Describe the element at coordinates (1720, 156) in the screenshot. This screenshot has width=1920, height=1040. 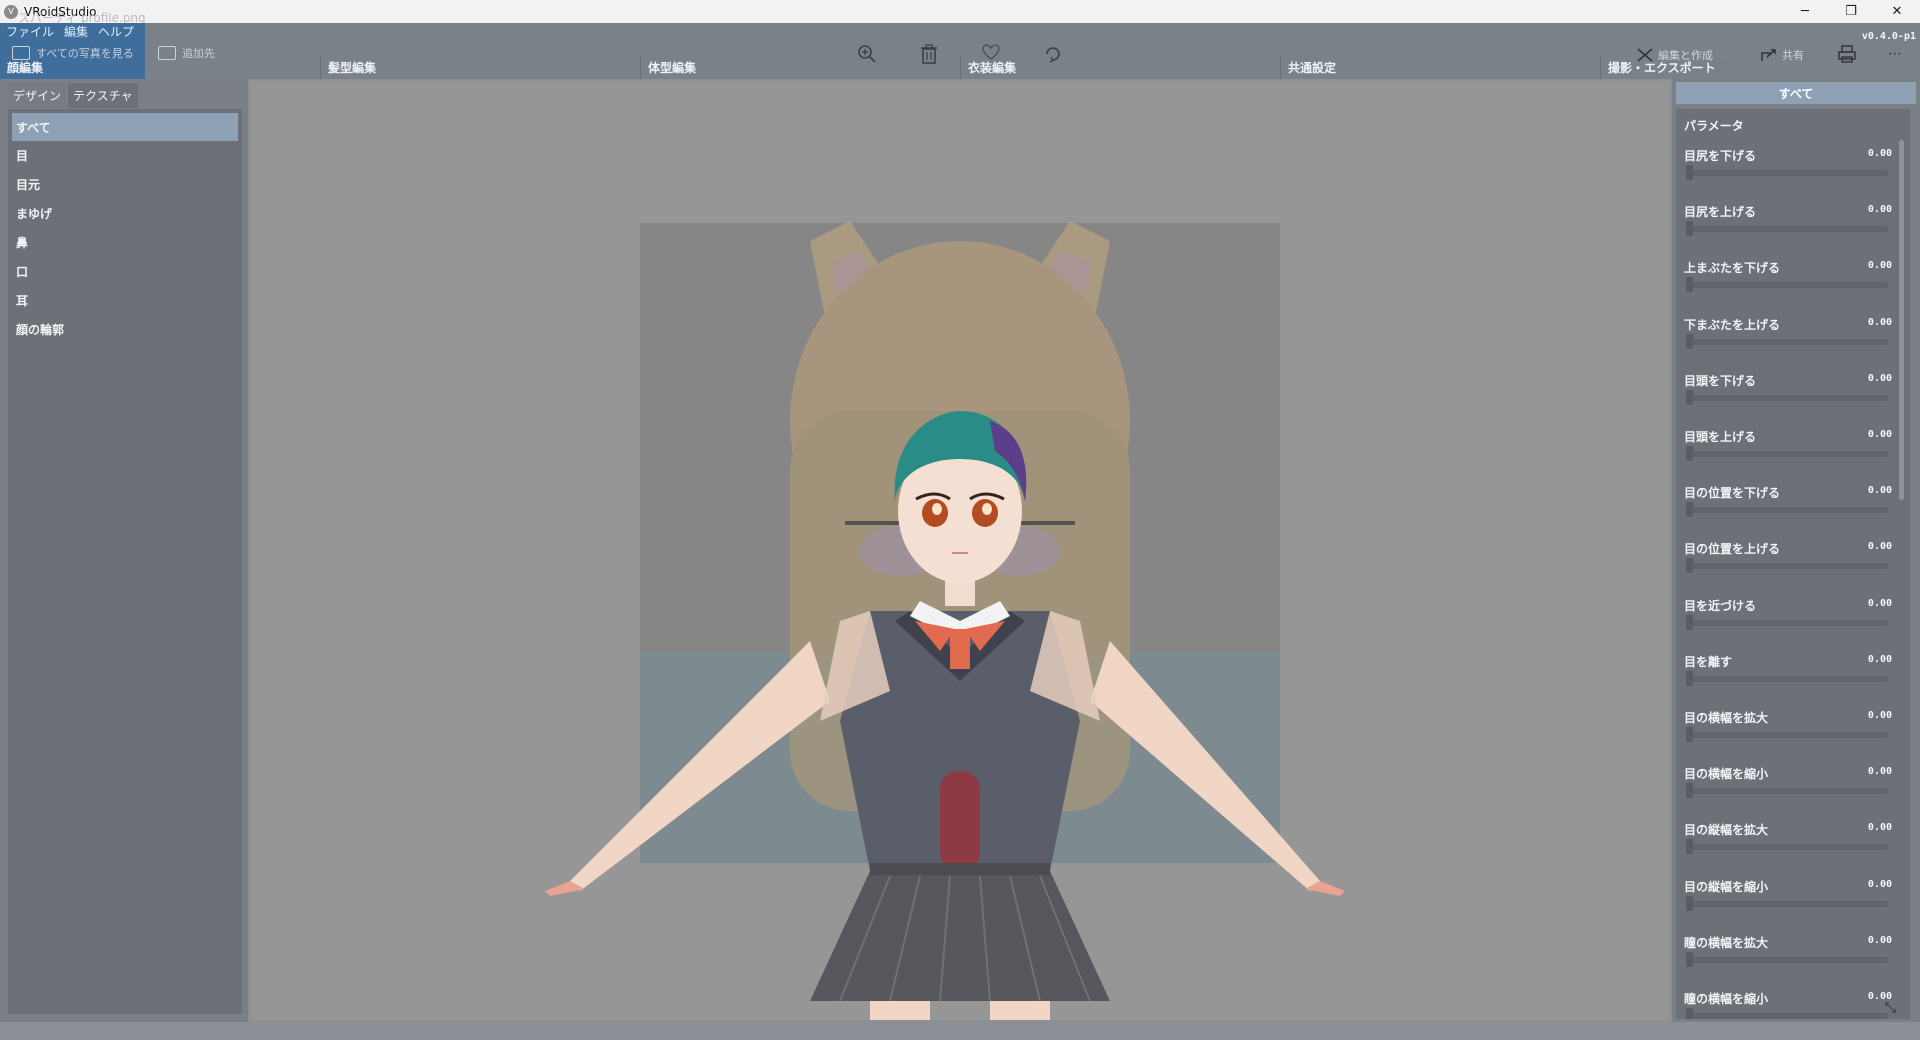
I see `param-label: 目尻を下げる` at that location.